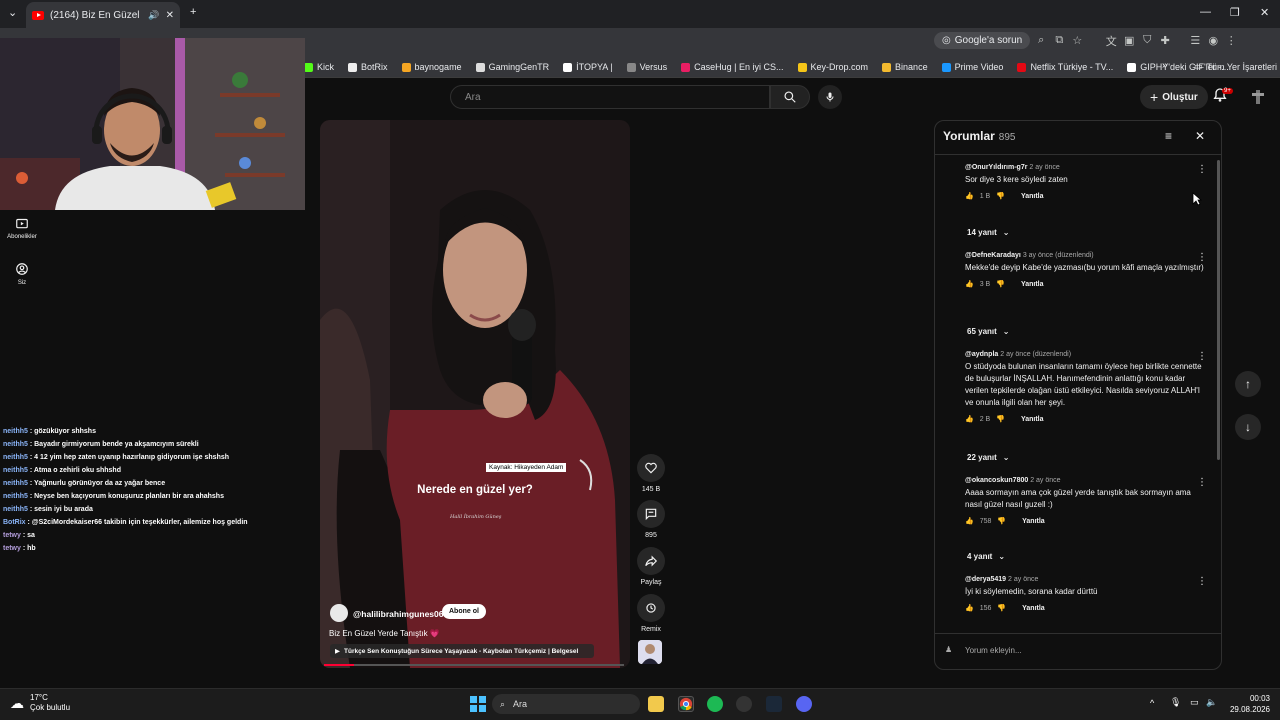 The image size is (1280, 720). What do you see at coordinates (1258, 97) in the screenshot?
I see `account-avatar` at bounding box center [1258, 97].